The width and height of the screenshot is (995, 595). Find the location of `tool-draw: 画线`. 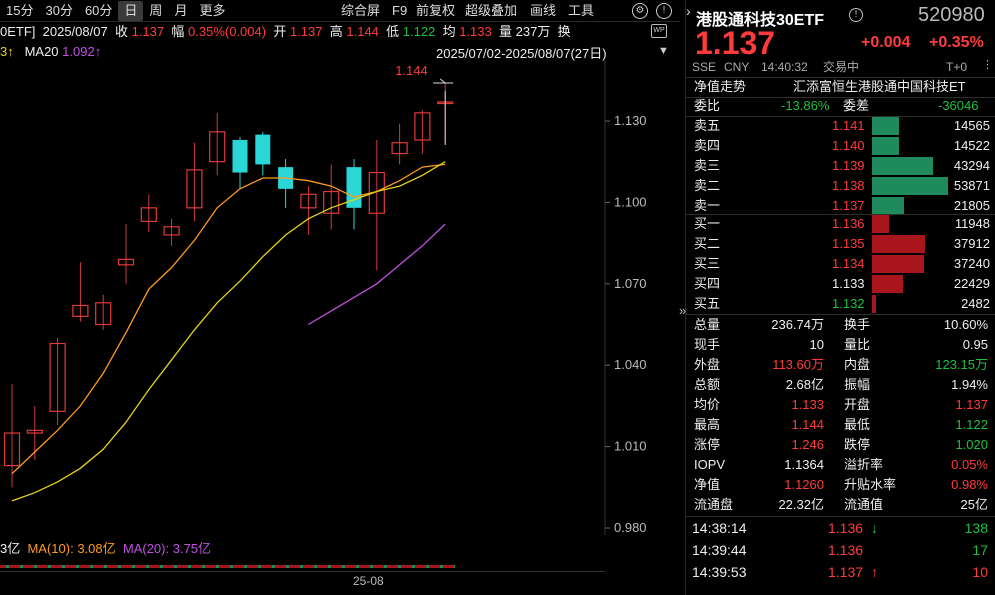

tool-draw: 画线 is located at coordinates (543, 11).